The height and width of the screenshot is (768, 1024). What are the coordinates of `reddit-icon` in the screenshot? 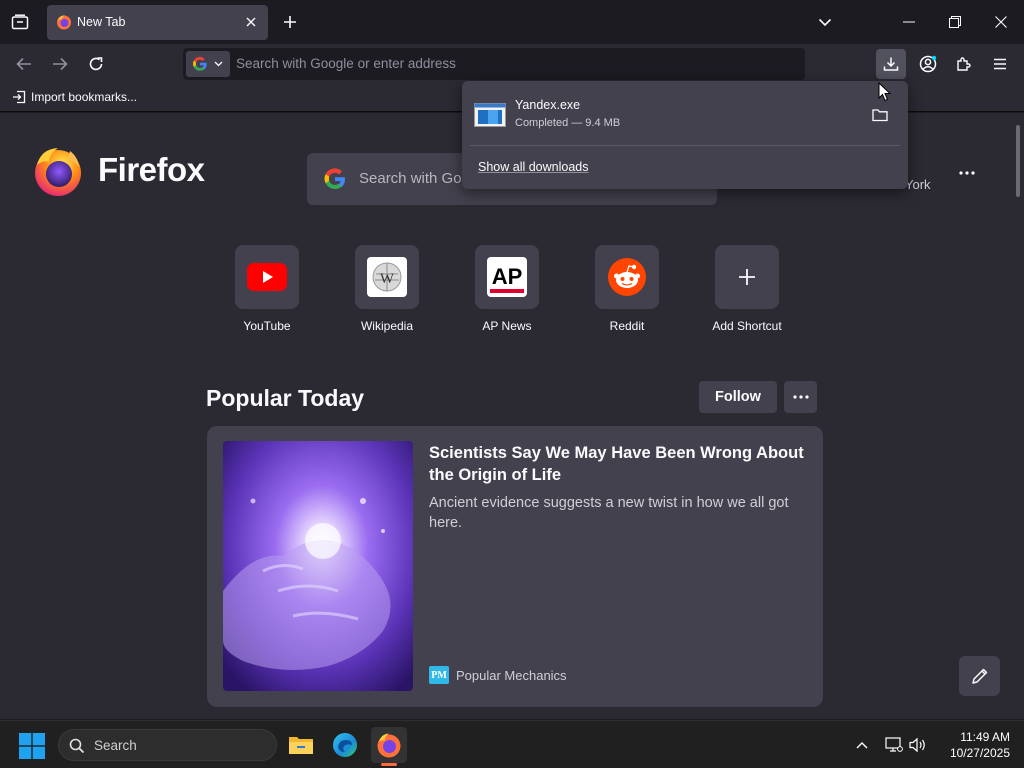 It's located at (627, 277).